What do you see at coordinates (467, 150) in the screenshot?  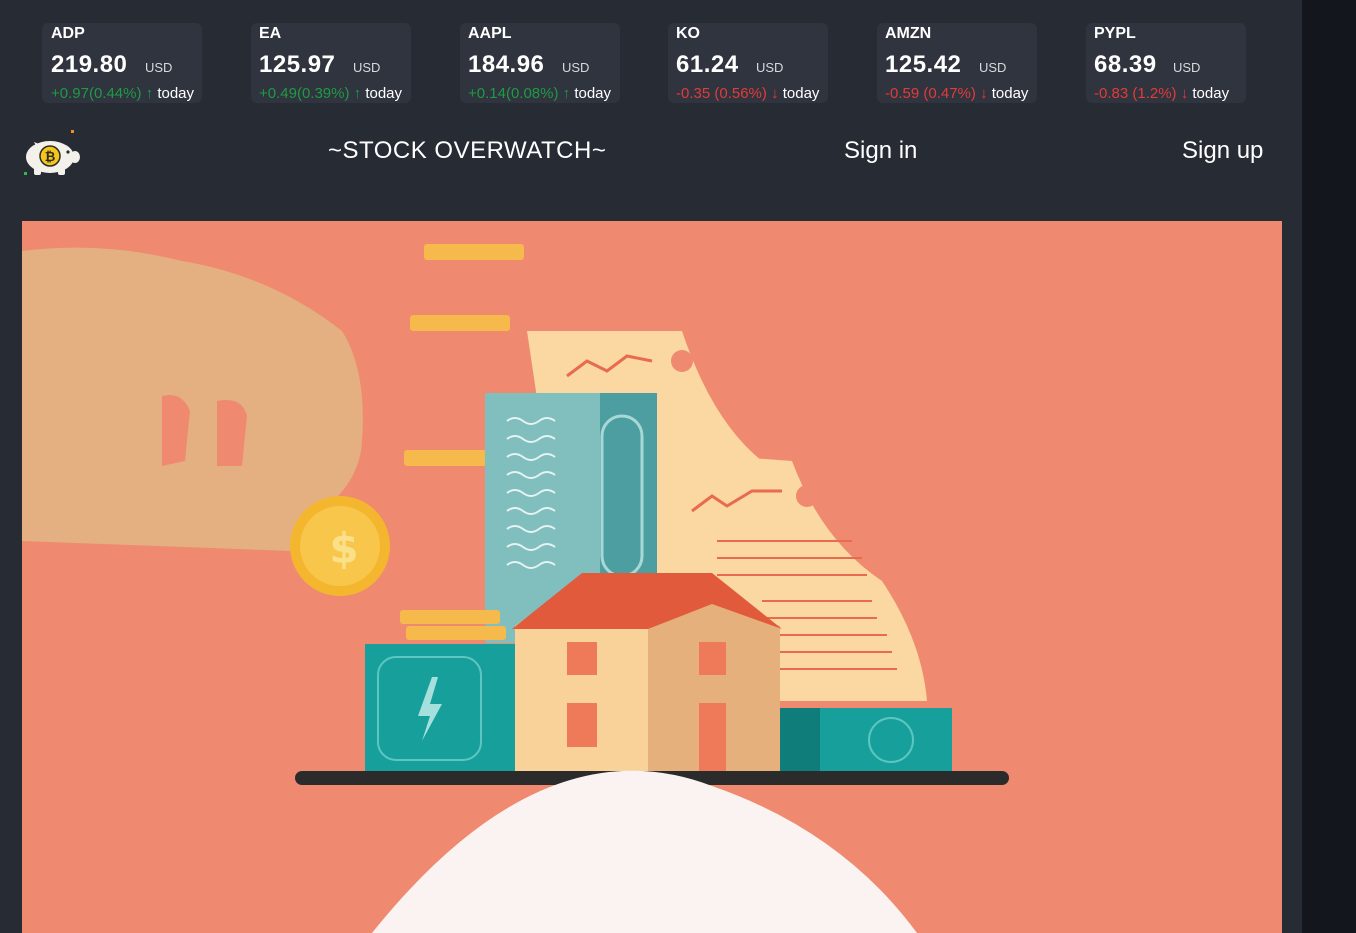 I see `site-title: ~STOCK OVERWATCH~` at bounding box center [467, 150].